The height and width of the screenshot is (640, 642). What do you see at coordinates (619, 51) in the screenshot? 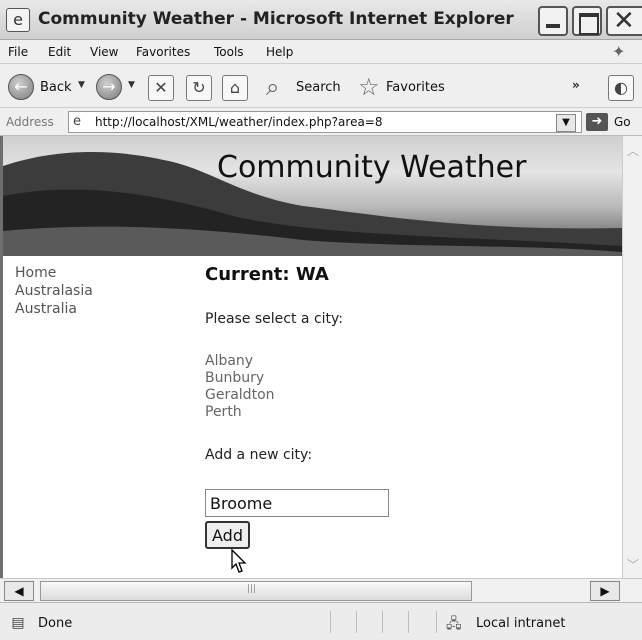
I see `windows-logo-icon: ✦` at bounding box center [619, 51].